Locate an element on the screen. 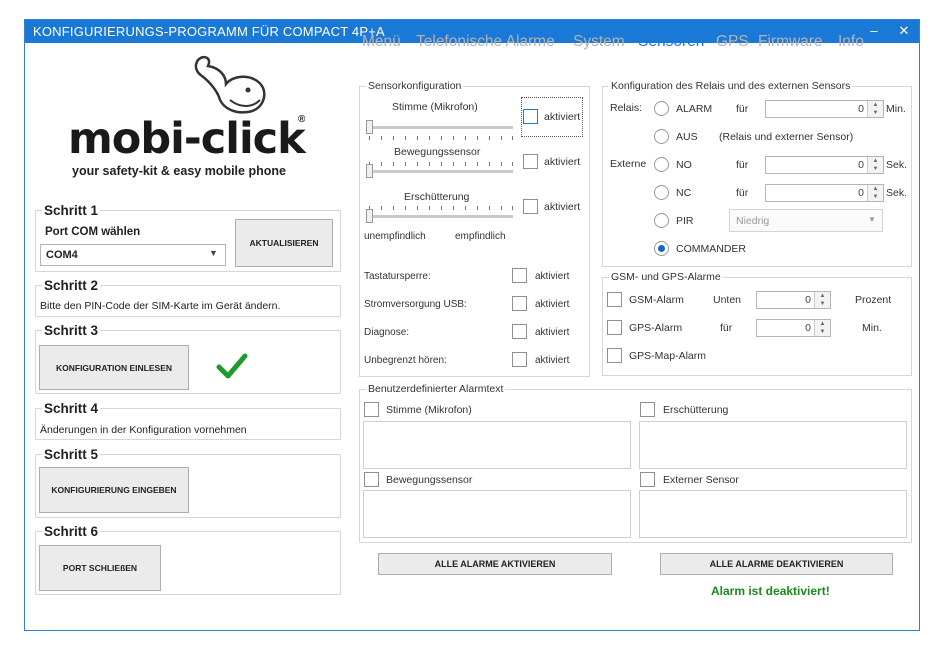  relay-alarm-unit: Min. is located at coordinates (896, 109).